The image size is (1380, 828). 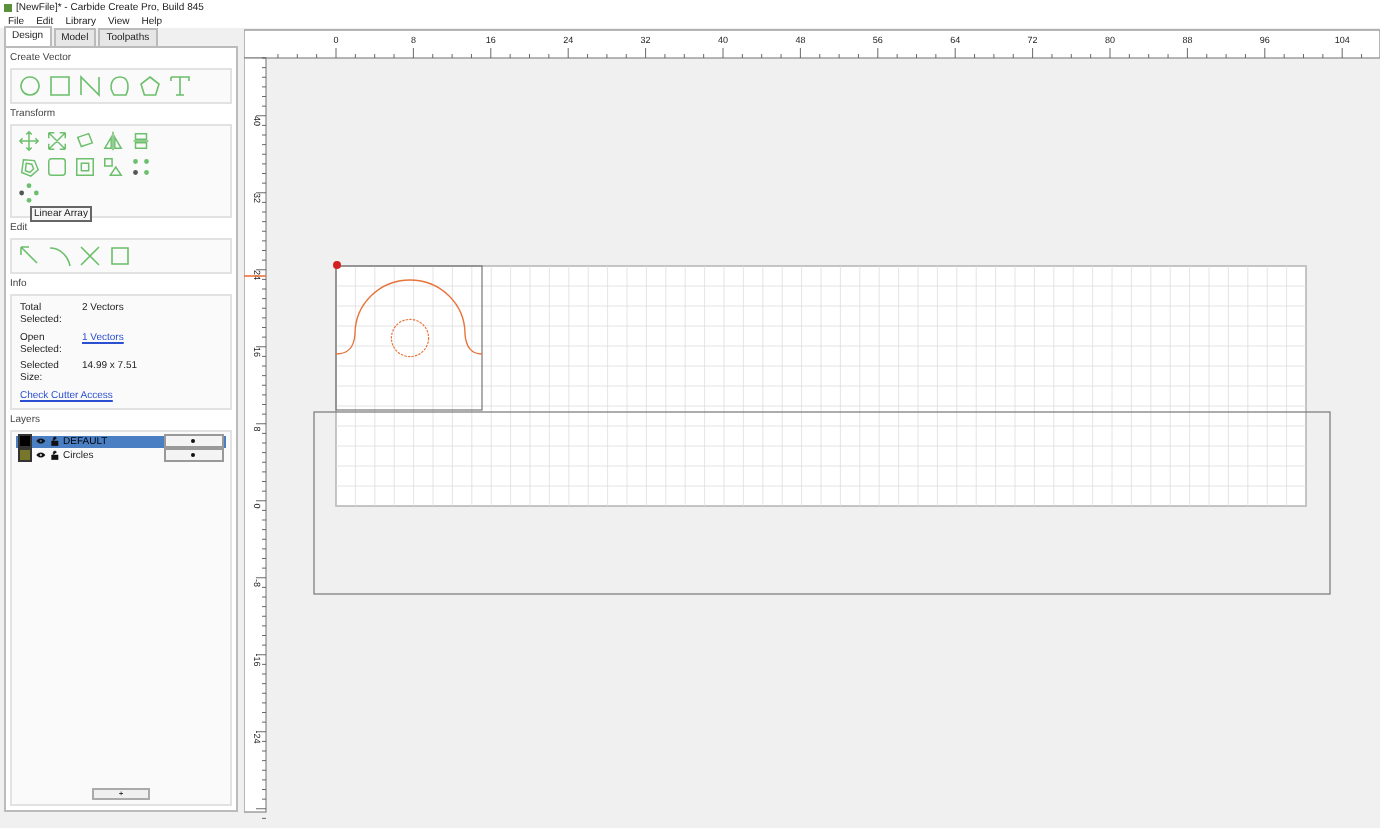 I want to click on fillet-icon, so click(x=60, y=256).